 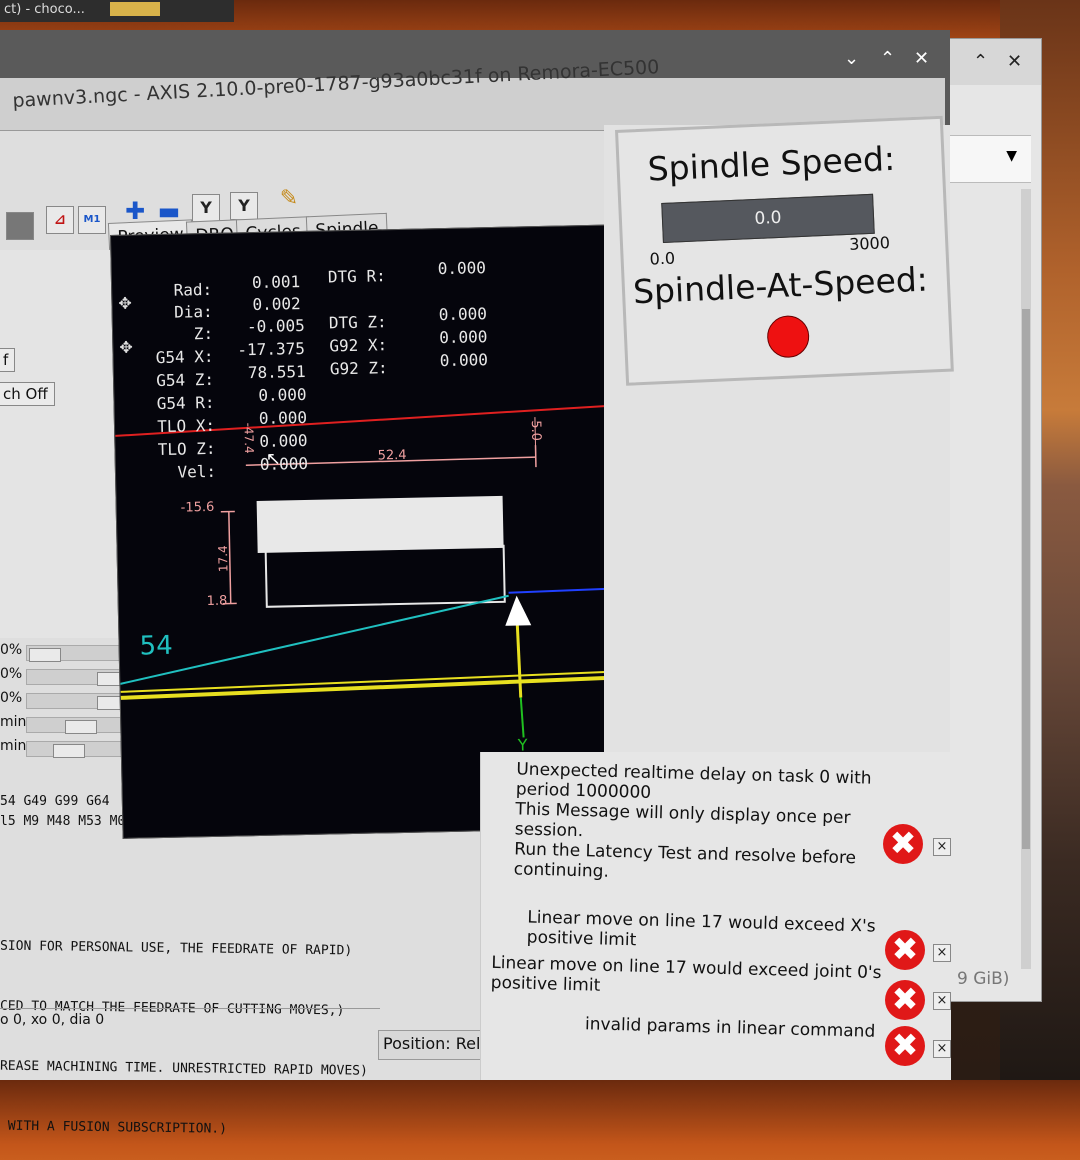 What do you see at coordinates (244, 206) in the screenshot?
I see `view-y2-icon: Y` at bounding box center [244, 206].